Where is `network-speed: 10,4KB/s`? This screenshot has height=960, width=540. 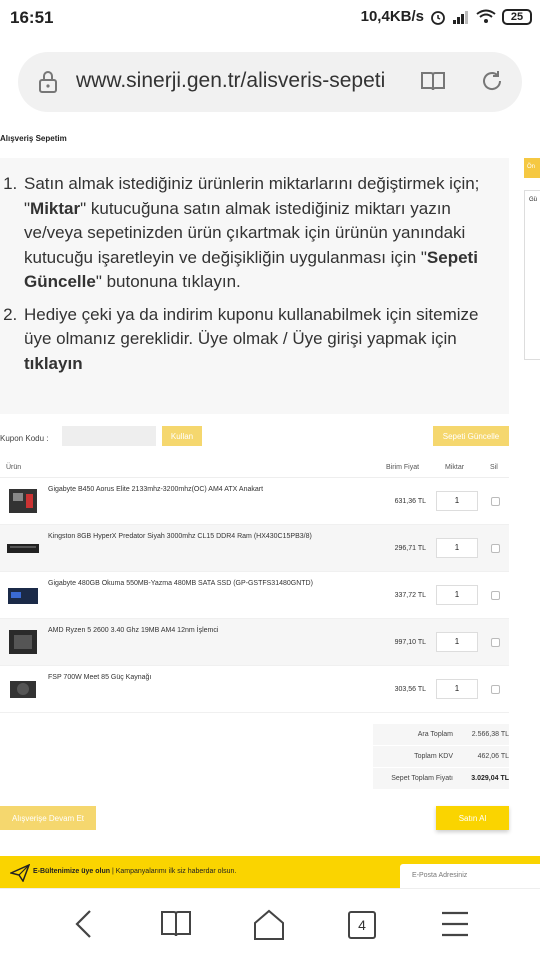
network-speed: 10,4KB/s is located at coordinates (392, 16).